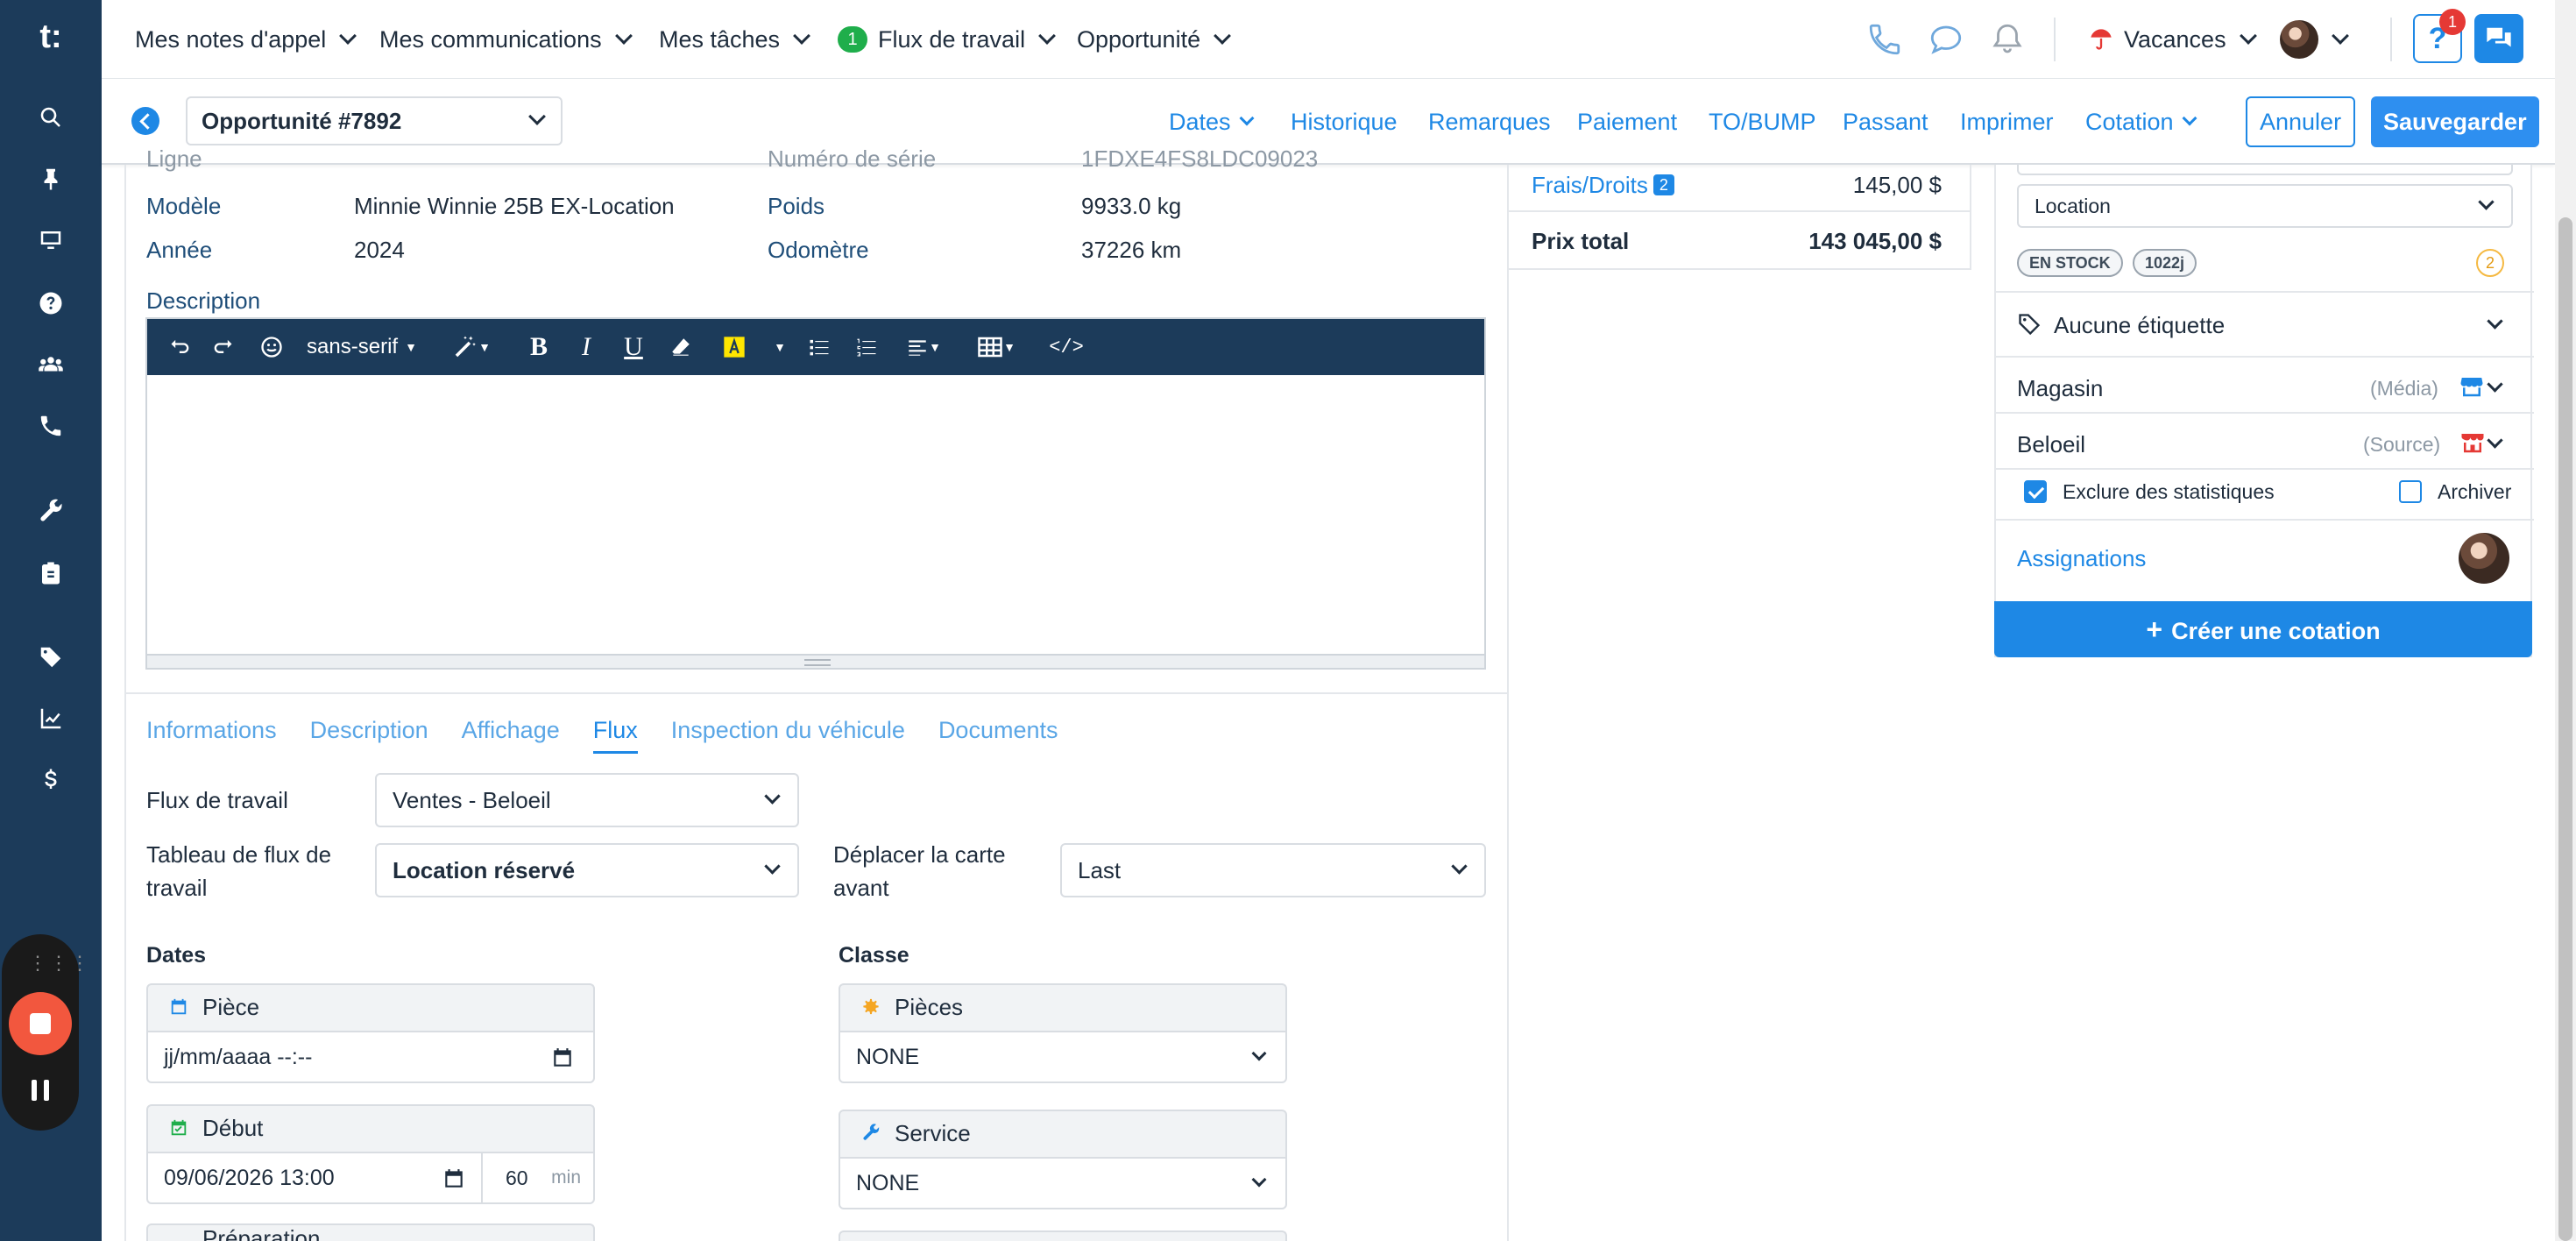  What do you see at coordinates (2007, 39) in the screenshot?
I see `bell-icon` at bounding box center [2007, 39].